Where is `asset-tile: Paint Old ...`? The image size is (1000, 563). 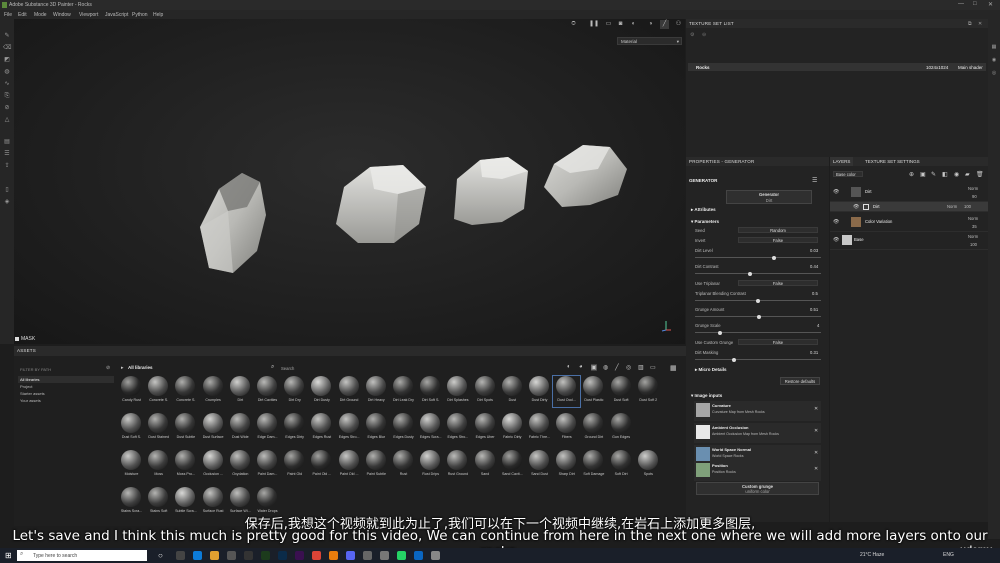 asset-tile: Paint Old ... is located at coordinates (321, 465).